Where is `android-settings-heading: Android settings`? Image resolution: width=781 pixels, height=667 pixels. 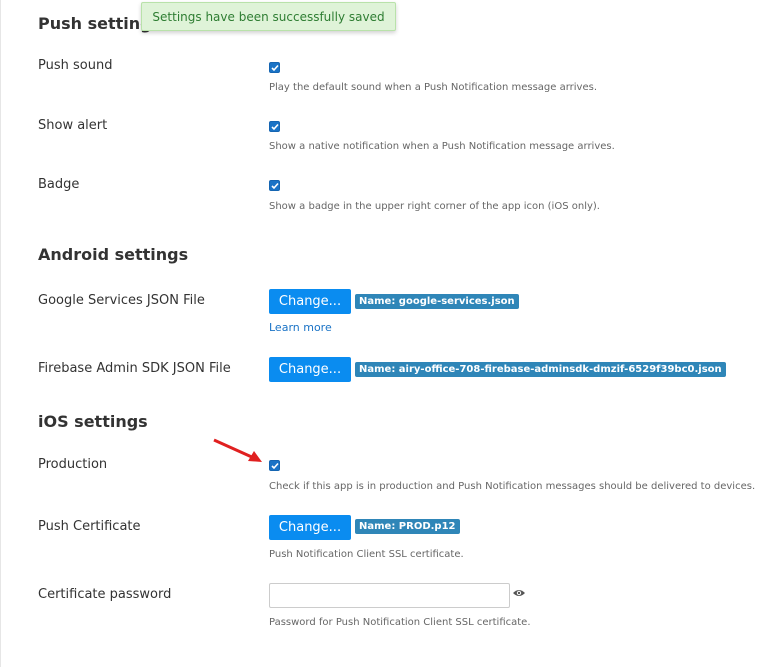 android-settings-heading: Android settings is located at coordinates (113, 254).